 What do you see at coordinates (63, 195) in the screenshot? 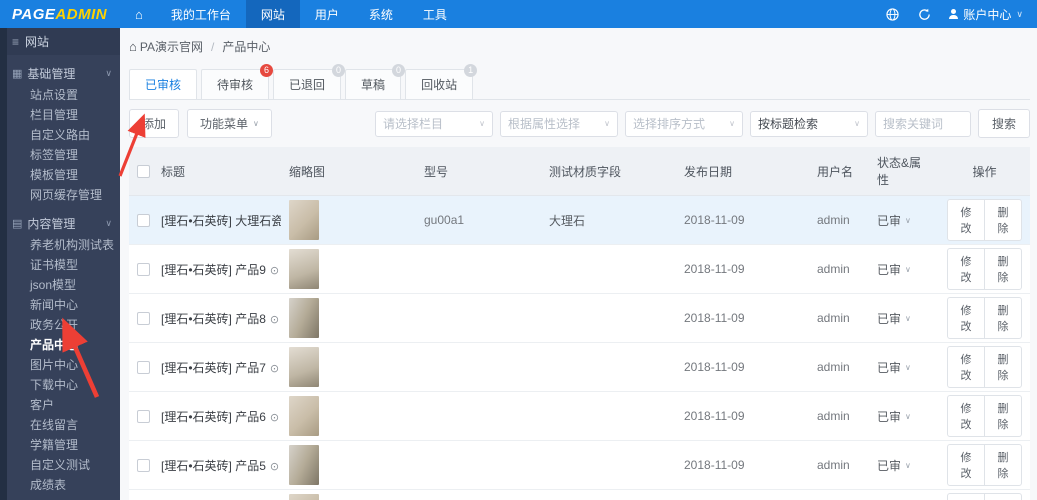
I see `sidebar-item: 网页缓存管理` at bounding box center [63, 195].